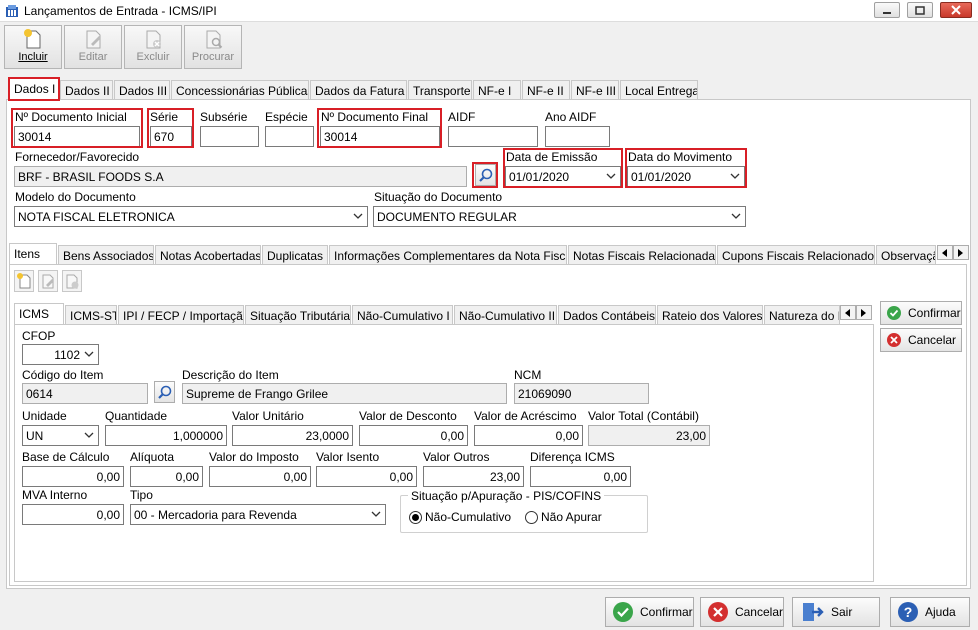 Image resolution: width=978 pixels, height=630 pixels. What do you see at coordinates (887, 10) in the screenshot?
I see `minimize-button` at bounding box center [887, 10].